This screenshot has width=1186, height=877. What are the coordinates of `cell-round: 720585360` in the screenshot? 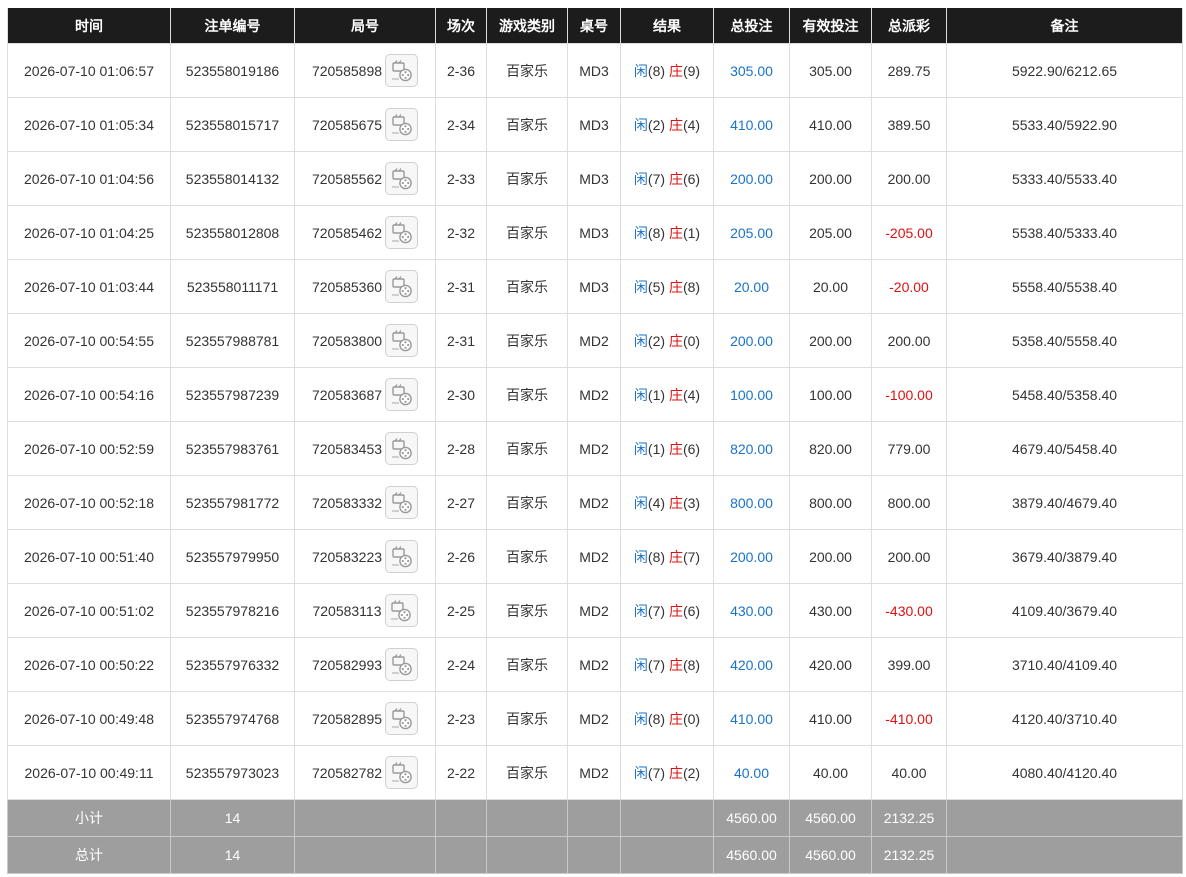 It's located at (365, 286).